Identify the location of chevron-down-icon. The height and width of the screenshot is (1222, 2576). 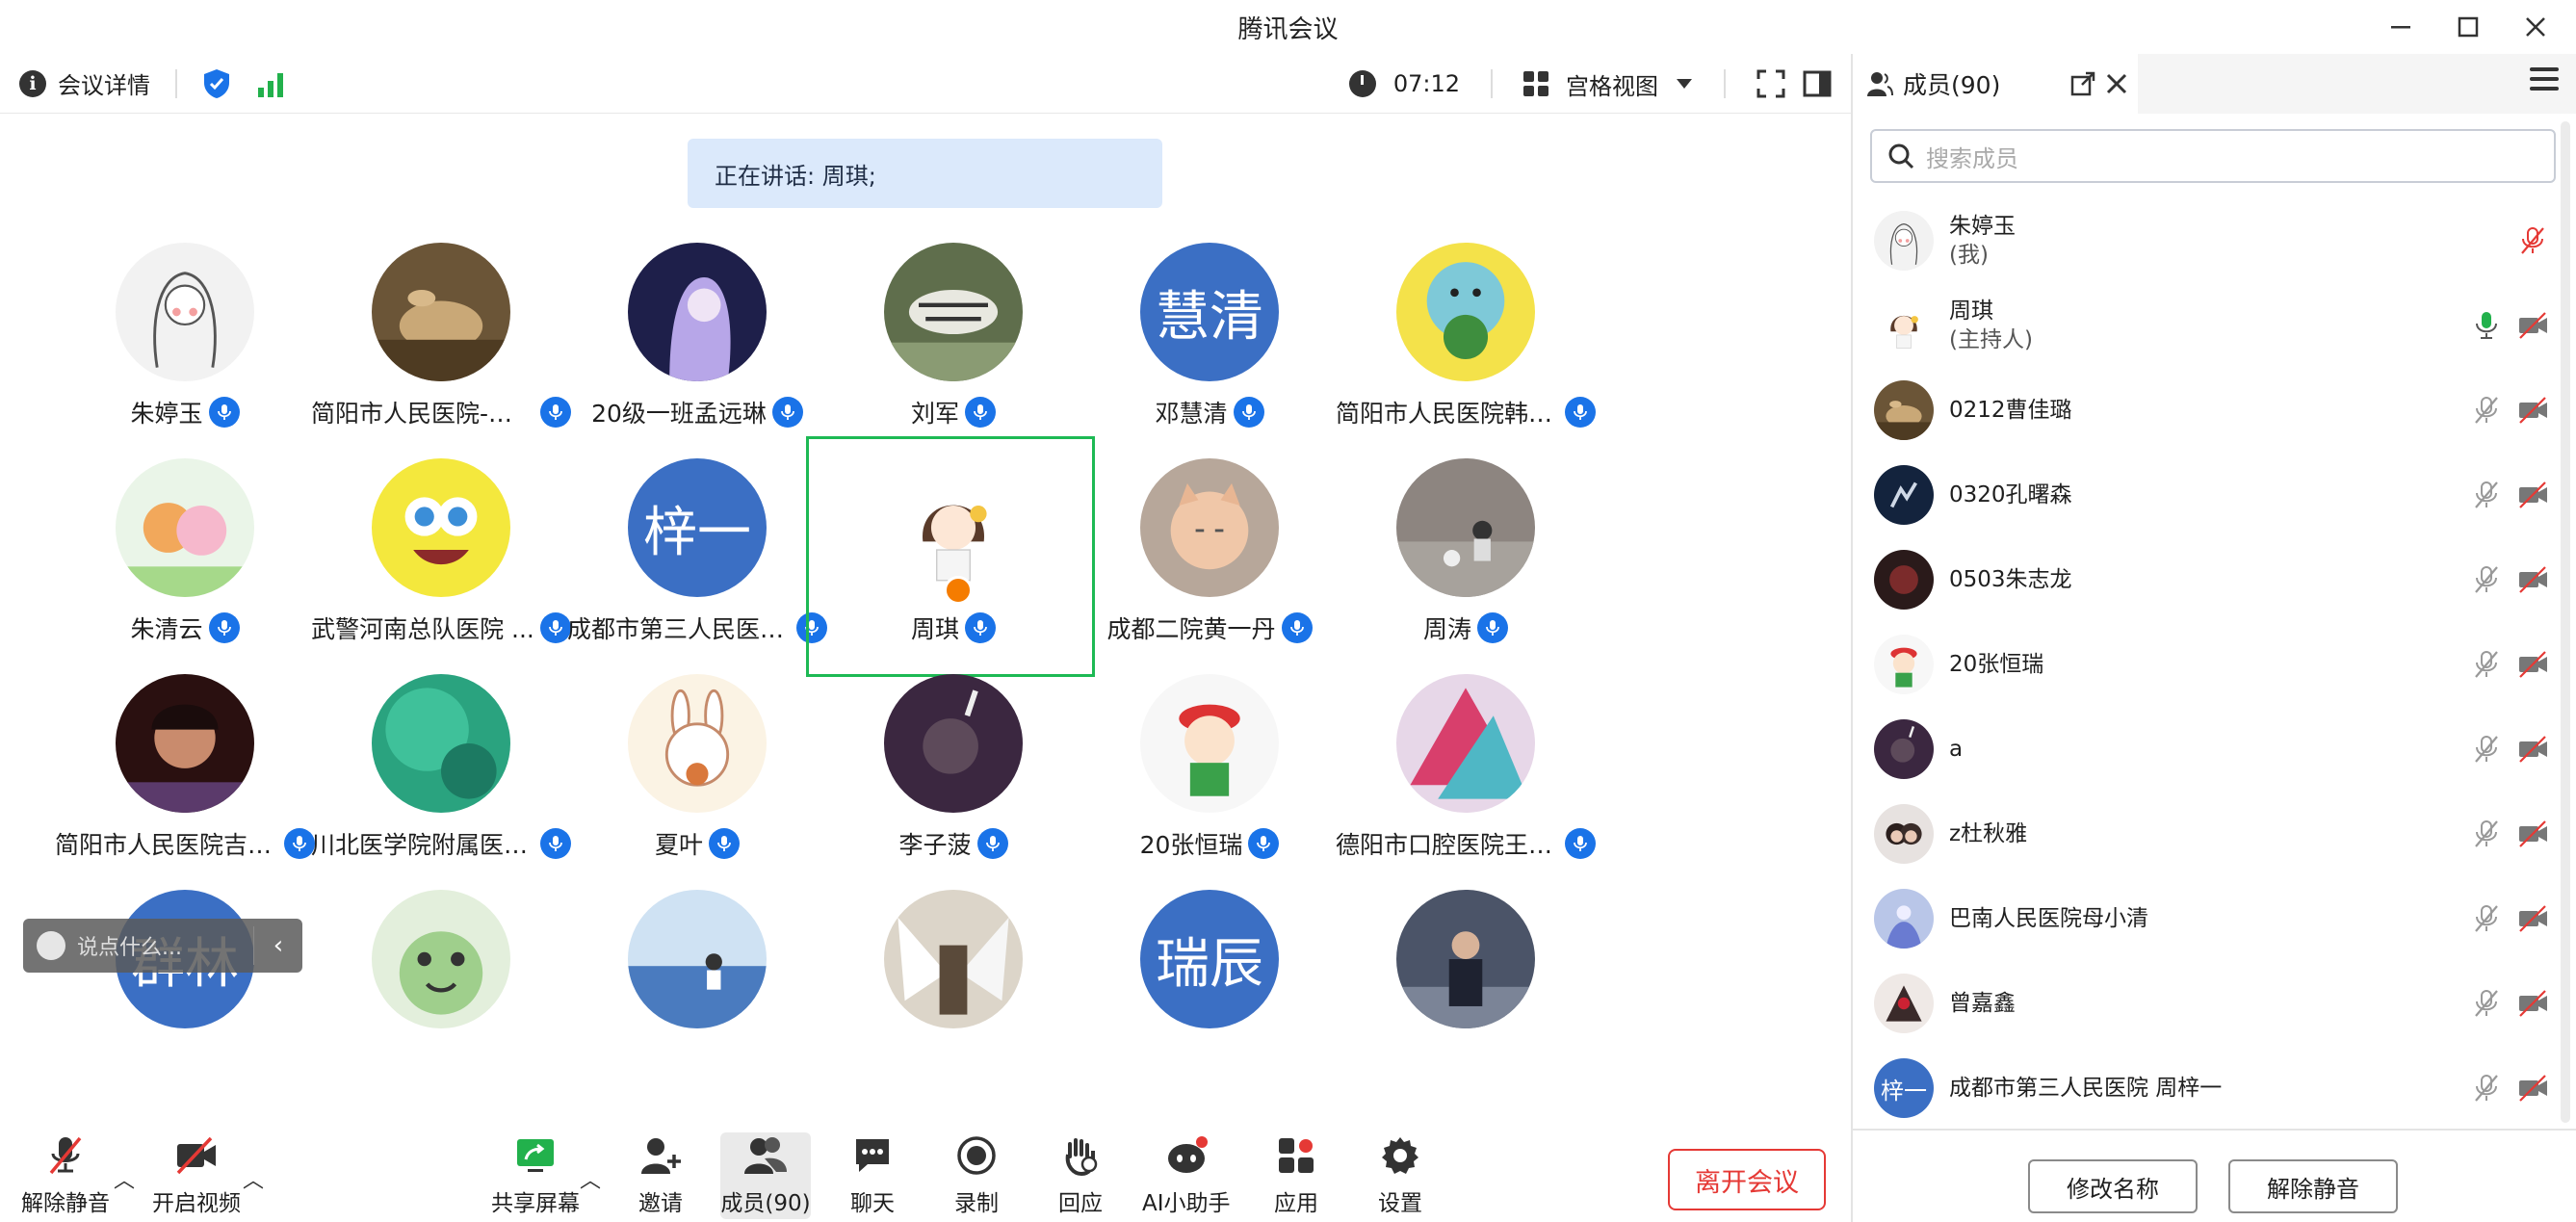
(1684, 84).